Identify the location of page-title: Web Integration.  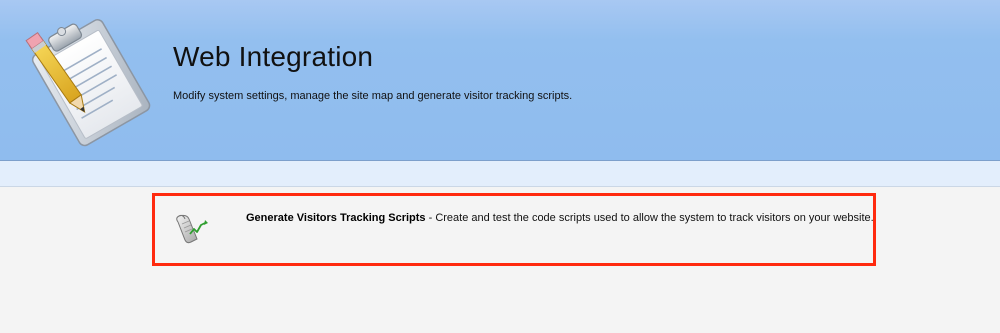
(273, 56).